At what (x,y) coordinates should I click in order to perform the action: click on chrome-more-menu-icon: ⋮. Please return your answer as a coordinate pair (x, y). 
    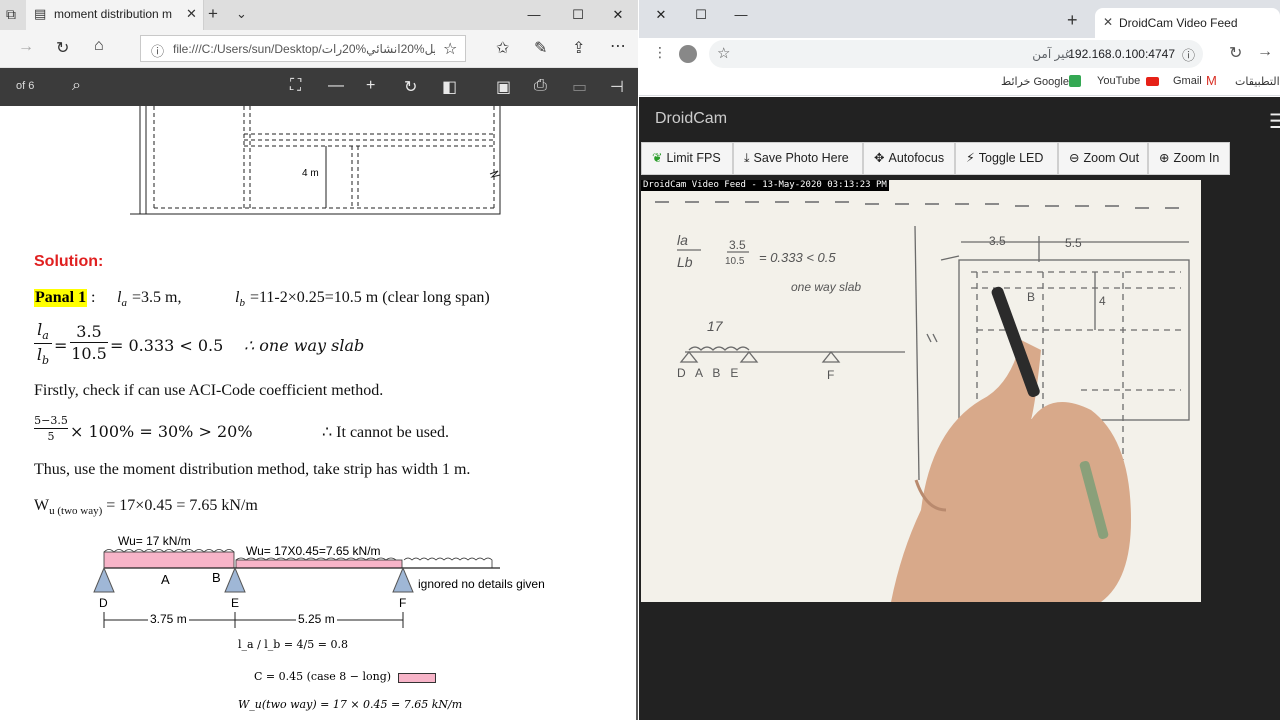
    Looking at the image, I should click on (660, 52).